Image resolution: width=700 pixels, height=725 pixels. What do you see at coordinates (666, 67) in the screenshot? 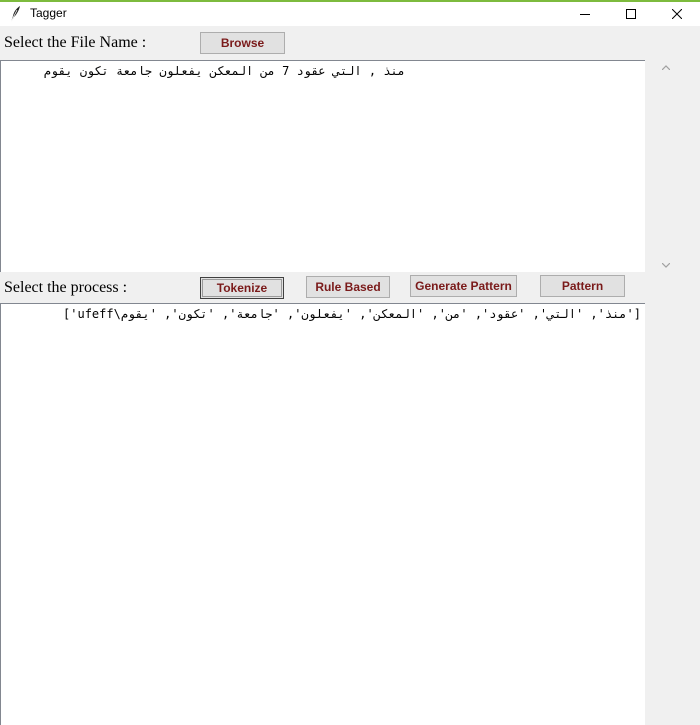
I see `scroll-up-icon` at bounding box center [666, 67].